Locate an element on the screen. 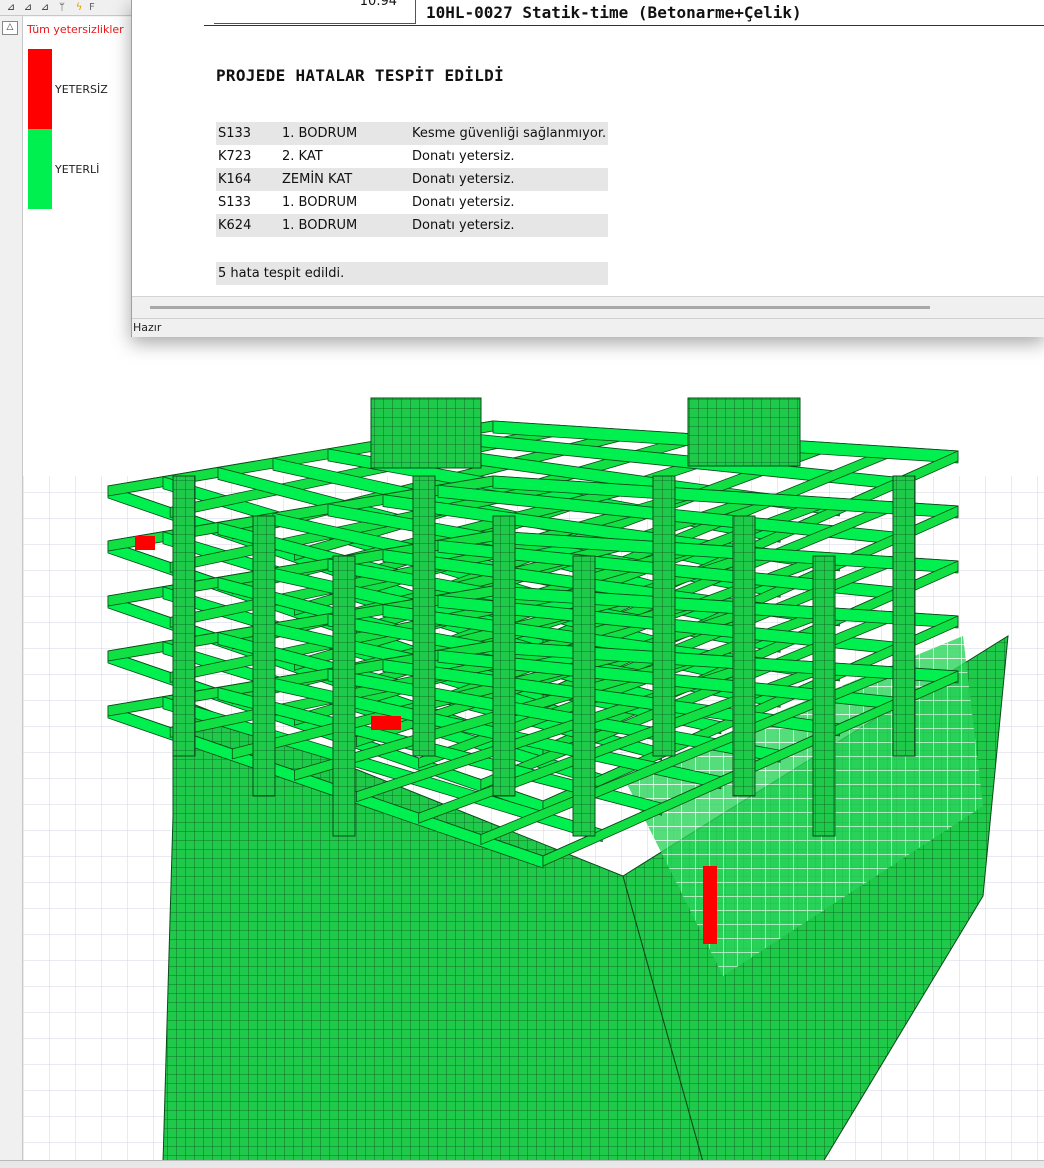 The width and height of the screenshot is (1044, 1168). error-row: S133 1. BODRUM Donatı yetersiz. is located at coordinates (412, 202).